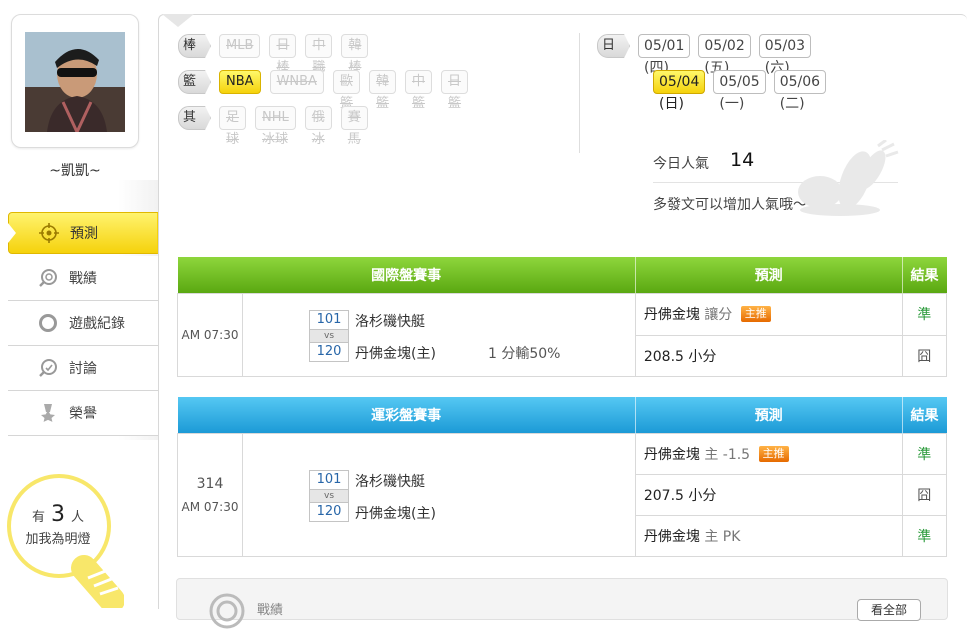 This screenshot has width=969, height=631. I want to click on chip-nba: NBA, so click(240, 82).